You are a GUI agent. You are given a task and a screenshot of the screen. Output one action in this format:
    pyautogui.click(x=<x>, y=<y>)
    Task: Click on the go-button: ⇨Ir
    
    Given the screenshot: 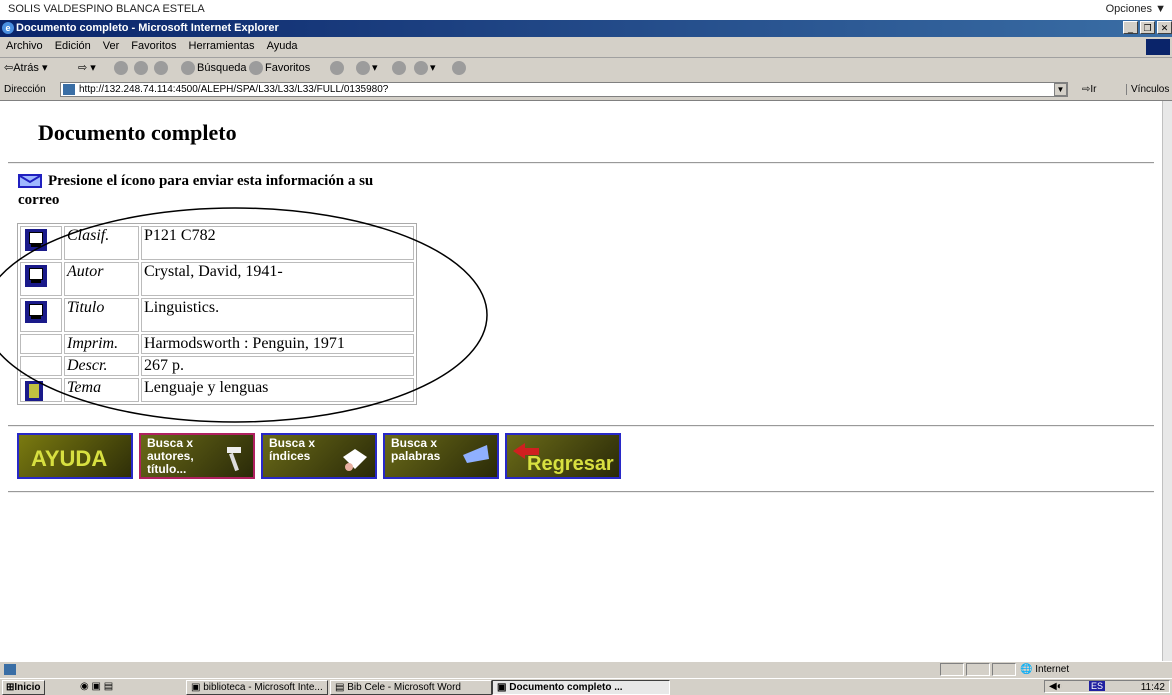 What is the action you would take?
    pyautogui.click(x=1089, y=89)
    